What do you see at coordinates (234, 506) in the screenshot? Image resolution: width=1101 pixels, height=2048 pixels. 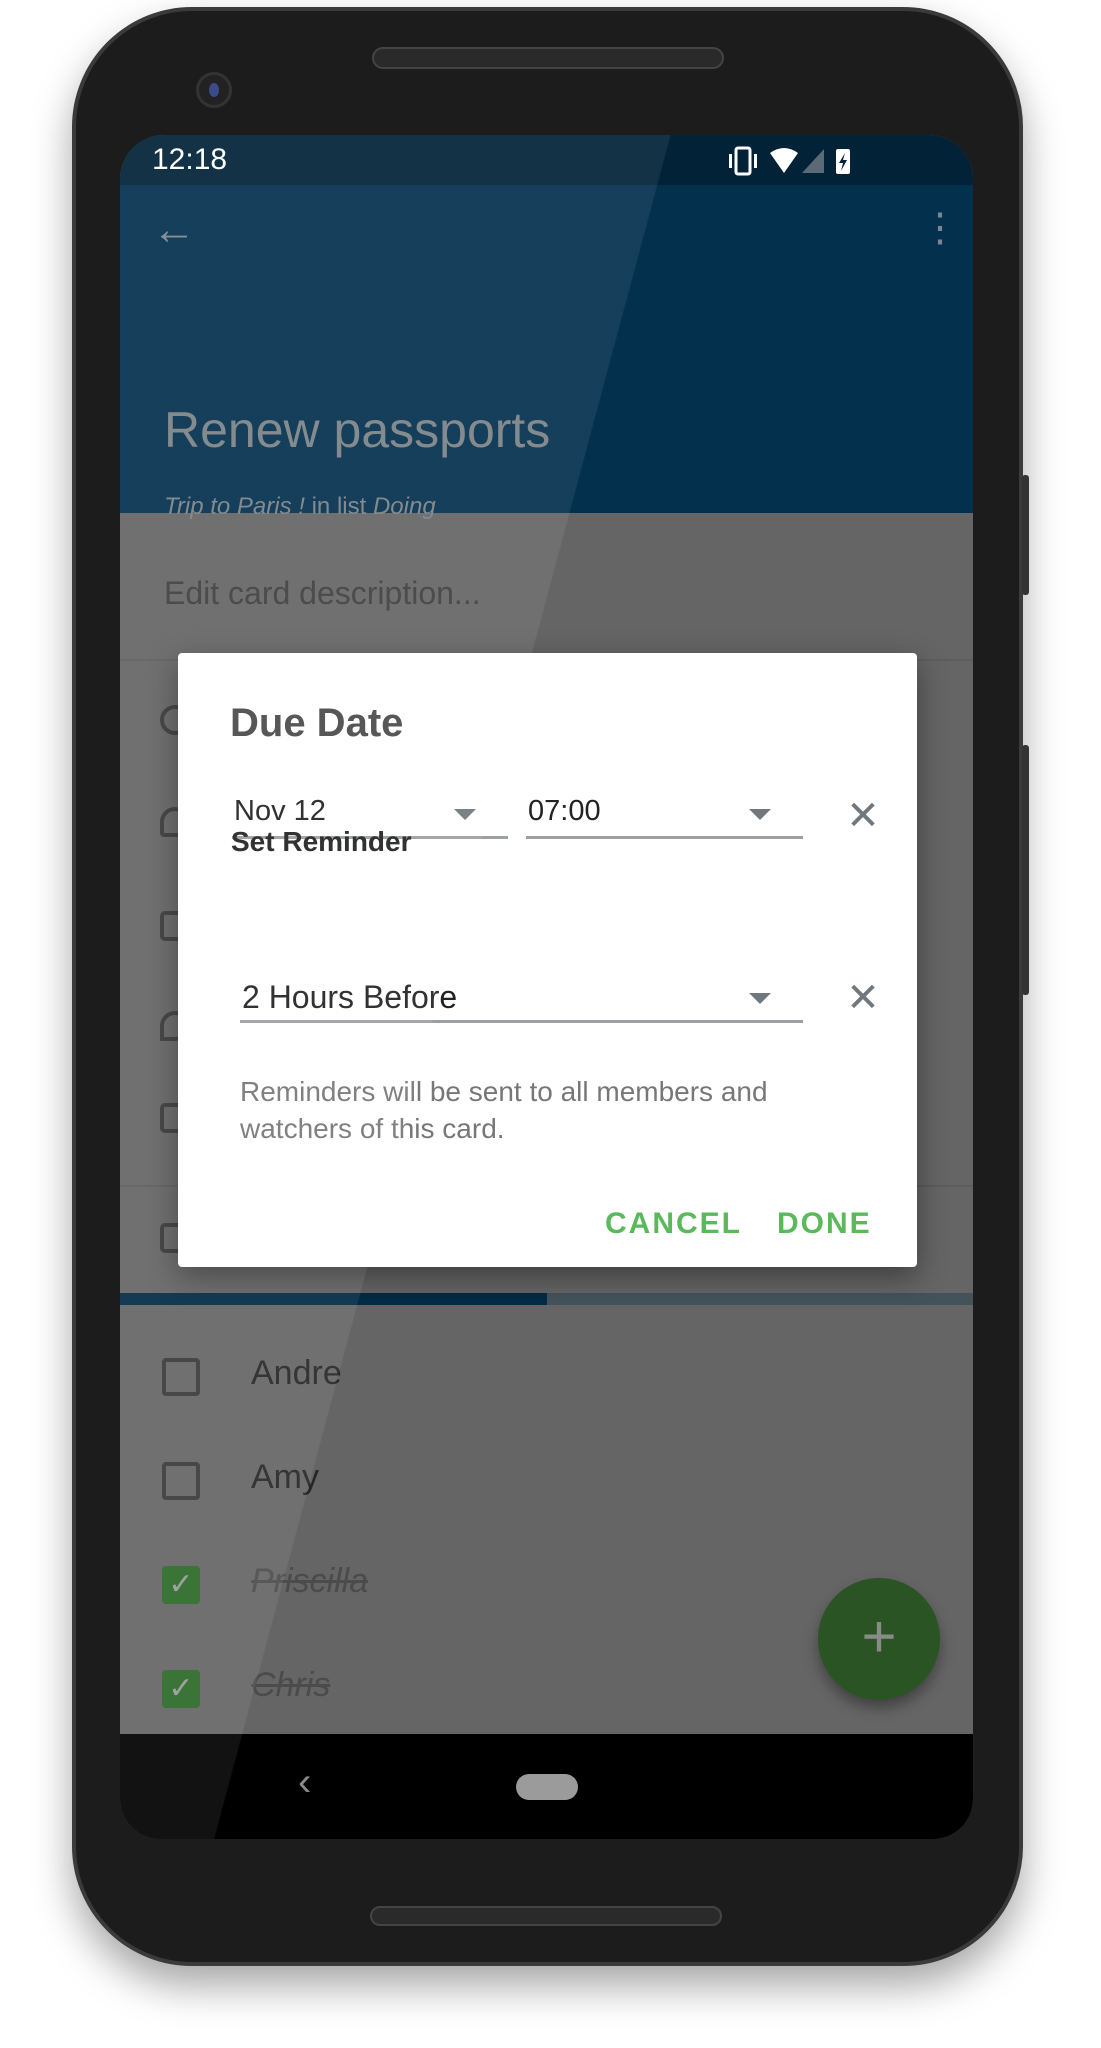 I see `board-name: Trip to Paris !` at bounding box center [234, 506].